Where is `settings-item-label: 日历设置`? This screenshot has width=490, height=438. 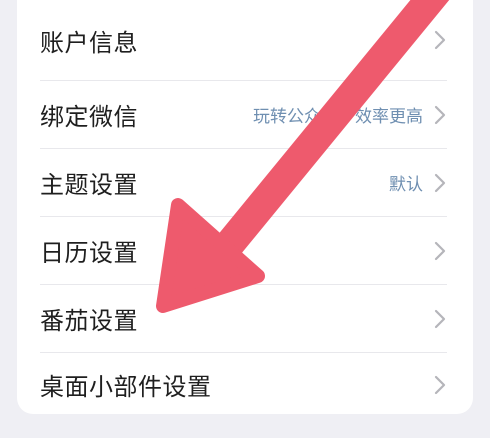 settings-item-label: 日历设置 is located at coordinates (89, 253).